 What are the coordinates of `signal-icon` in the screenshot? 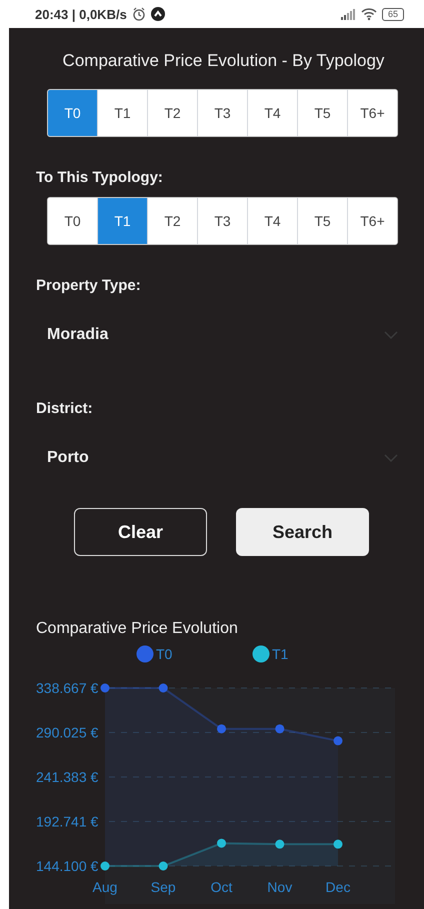 It's located at (348, 14).